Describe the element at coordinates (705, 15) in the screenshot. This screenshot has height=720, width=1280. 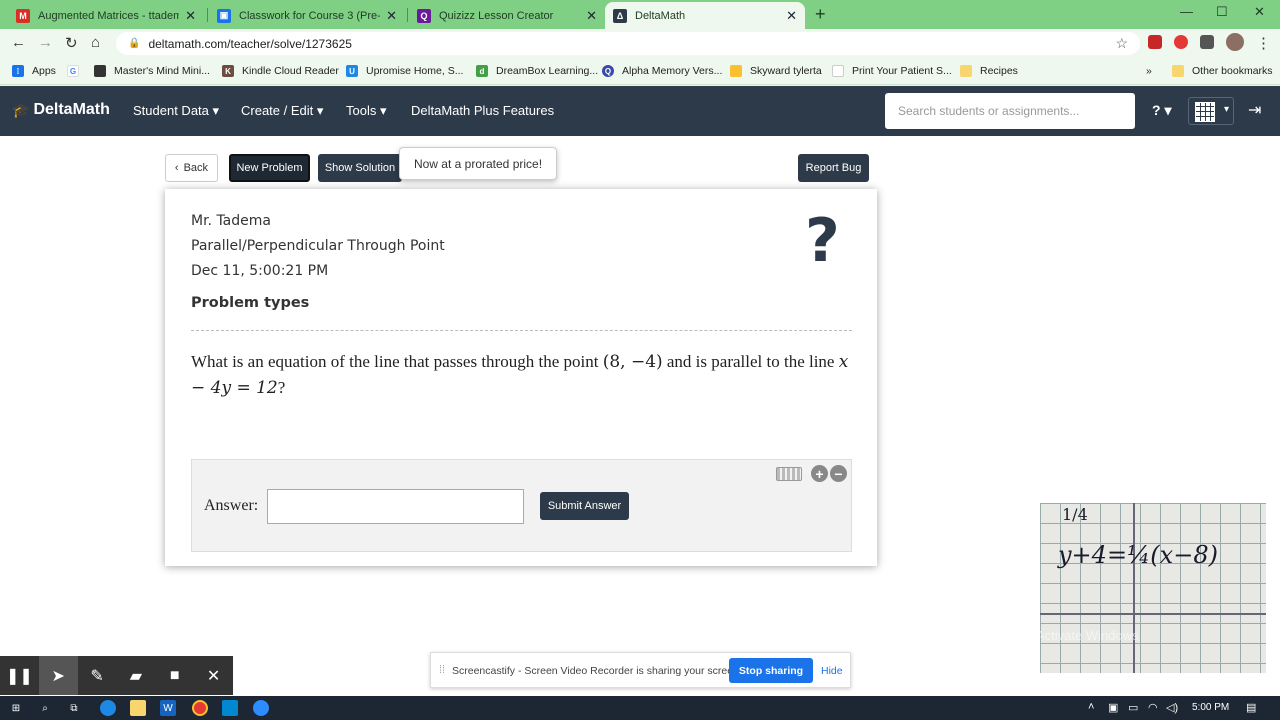
I see `tab-deltamath: Δ DeltaMath ✕` at that location.